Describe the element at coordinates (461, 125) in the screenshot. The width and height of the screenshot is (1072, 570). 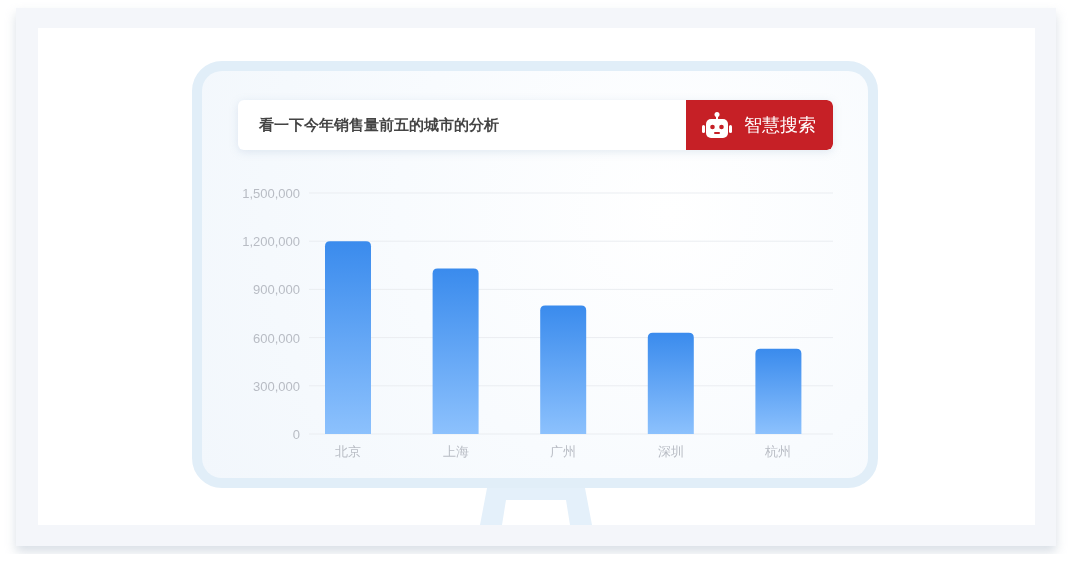
I see `search-field: 看一下今年销售量前五的城市的分析` at that location.